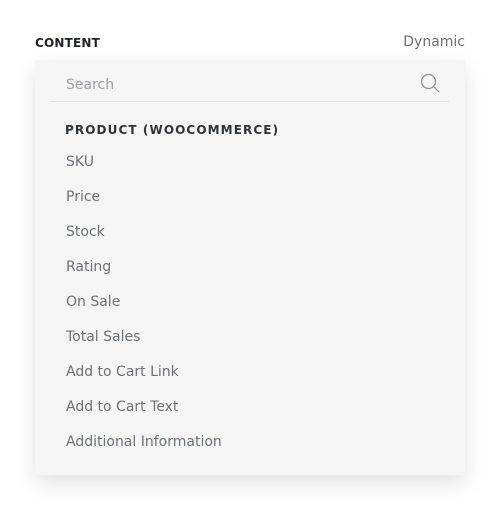  Describe the element at coordinates (144, 272) in the screenshot. I see `tag-item-rating: Rating` at that location.